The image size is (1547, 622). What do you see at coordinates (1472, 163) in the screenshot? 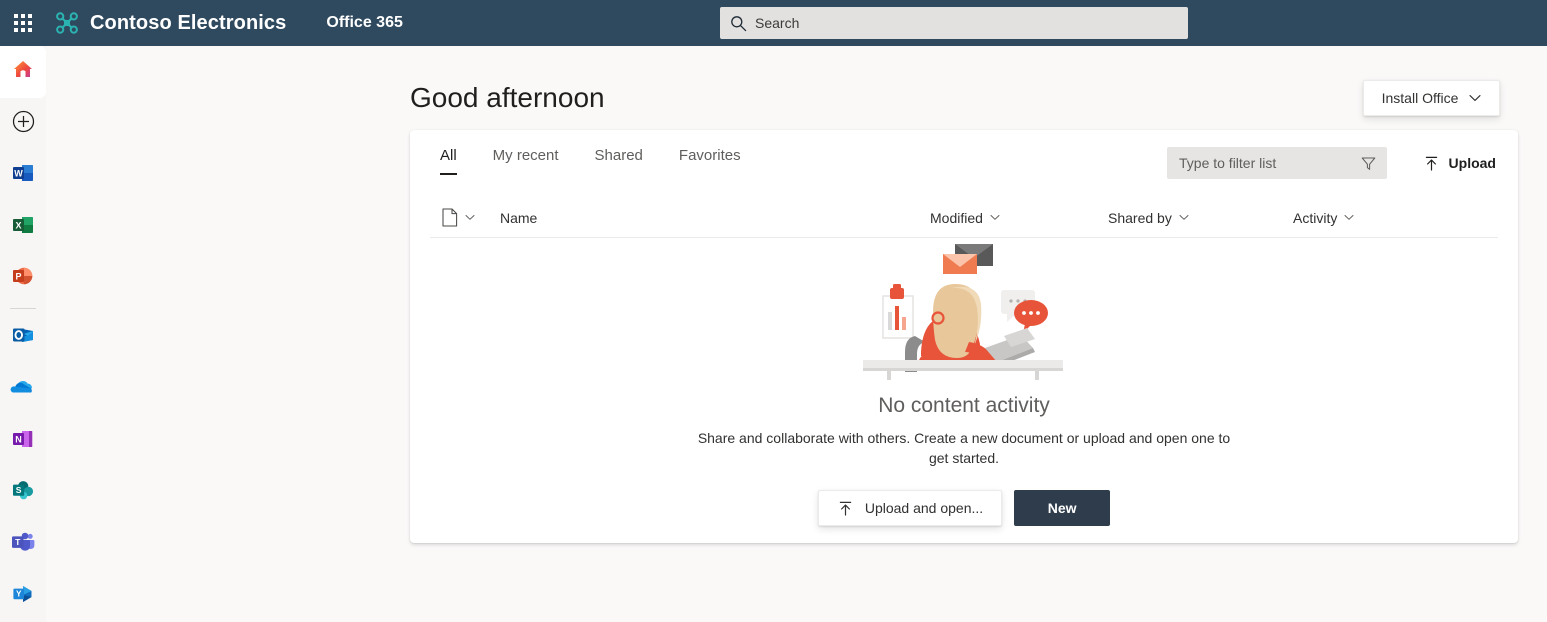
I see `upload-button-label: Upload` at bounding box center [1472, 163].